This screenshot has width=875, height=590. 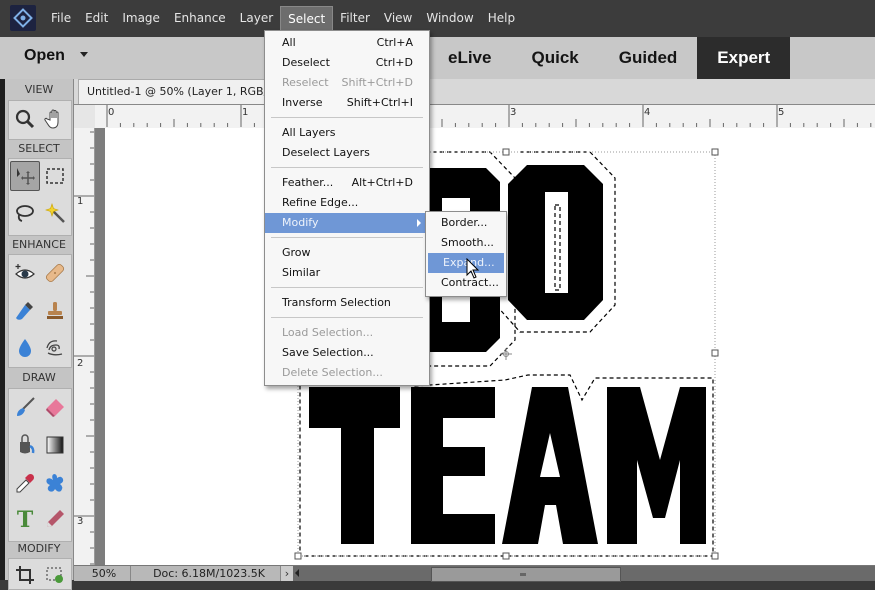 What do you see at coordinates (61, 18) in the screenshot?
I see `menu-file: File` at bounding box center [61, 18].